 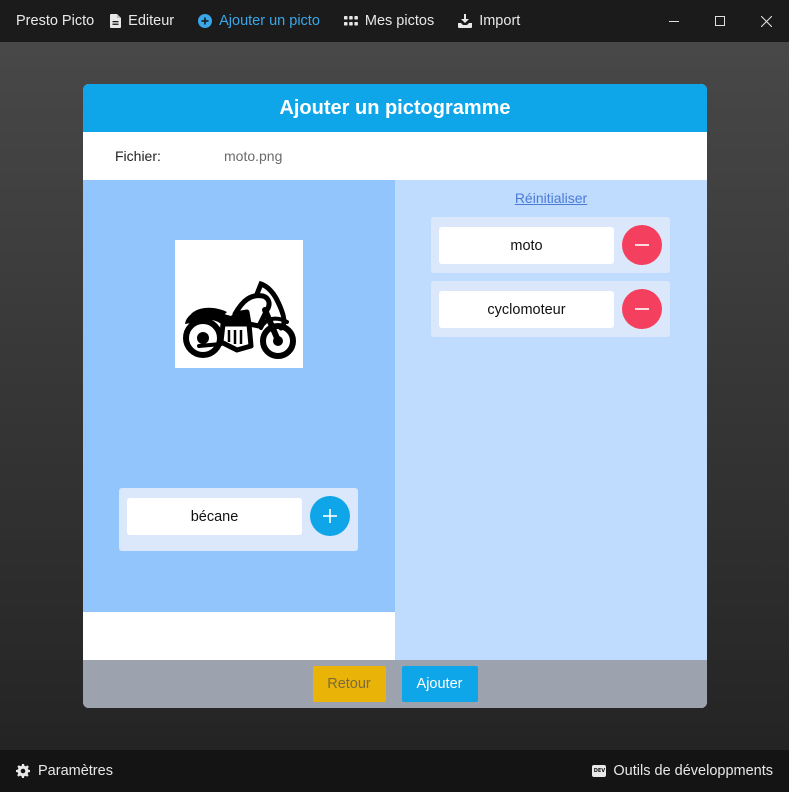 What do you see at coordinates (349, 684) in the screenshot?
I see `back-button: Retour` at bounding box center [349, 684].